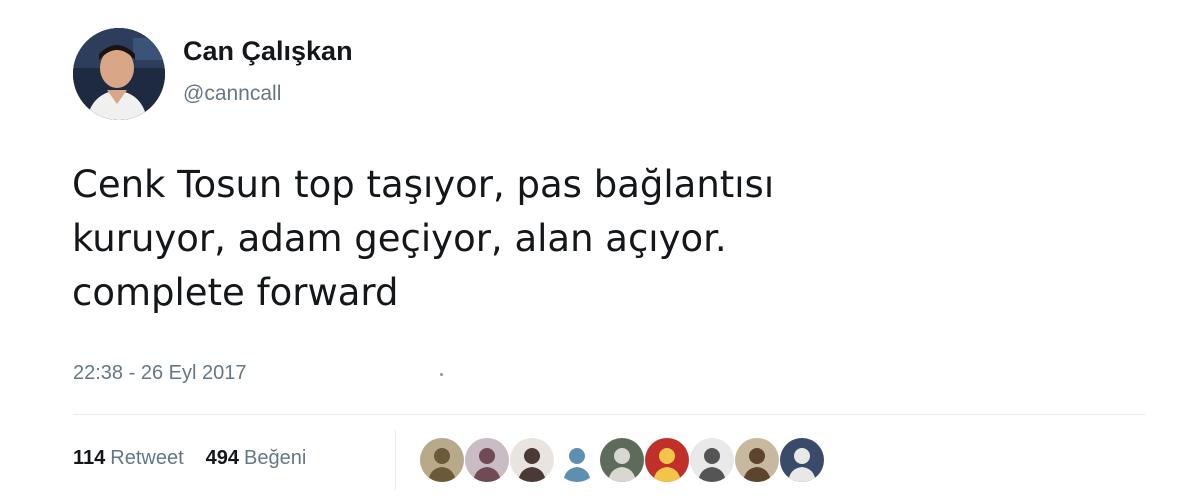 The image size is (1200, 504). I want to click on retweet-stat: 114 Retweet, so click(128, 458).